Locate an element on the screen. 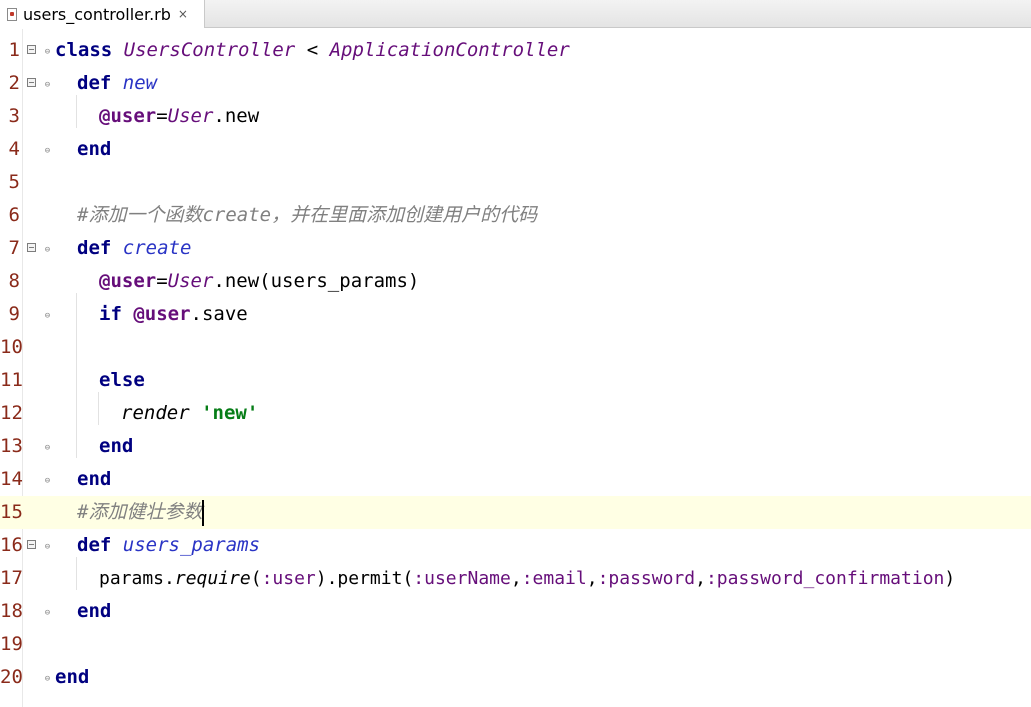  code-line-11: 11 else is located at coordinates (515, 380).